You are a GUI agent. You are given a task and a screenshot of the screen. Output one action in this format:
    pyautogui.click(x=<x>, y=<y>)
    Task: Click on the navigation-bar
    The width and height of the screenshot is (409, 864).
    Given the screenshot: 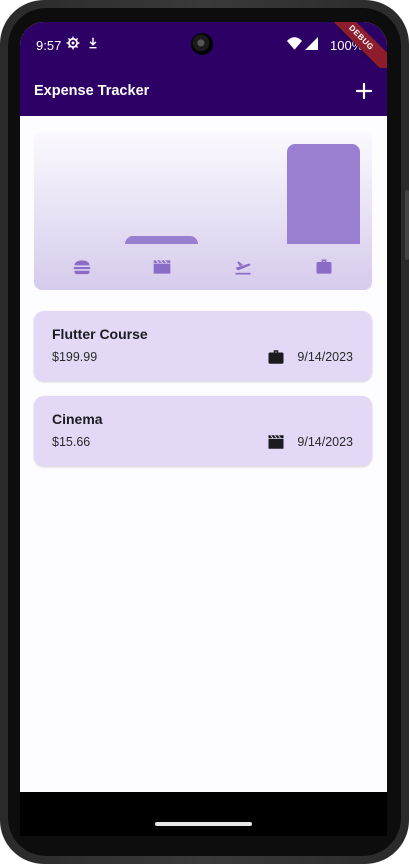 What is the action you would take?
    pyautogui.click(x=203, y=814)
    